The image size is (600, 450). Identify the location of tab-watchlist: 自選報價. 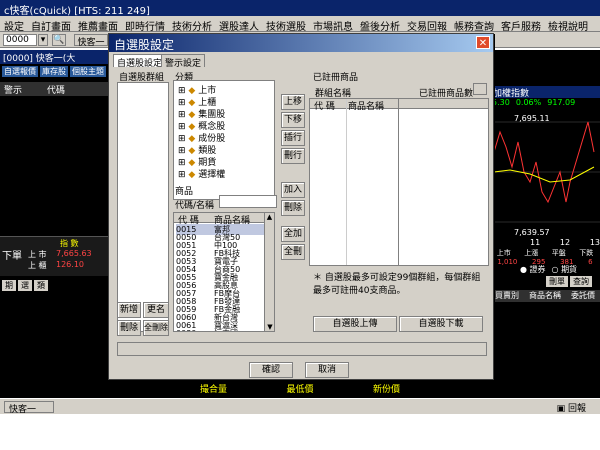
(20, 71).